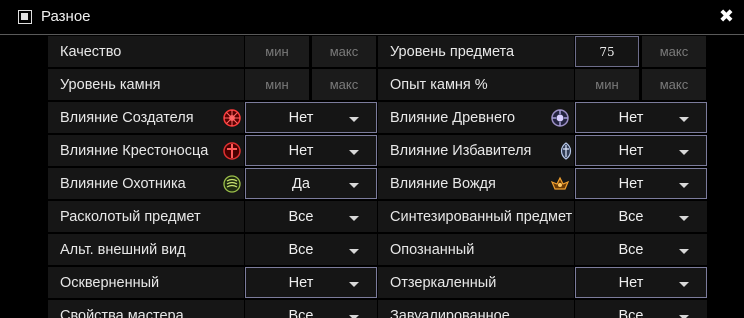  I want to click on filter-label-alt-art: Альт. внешний вид, so click(146, 249).